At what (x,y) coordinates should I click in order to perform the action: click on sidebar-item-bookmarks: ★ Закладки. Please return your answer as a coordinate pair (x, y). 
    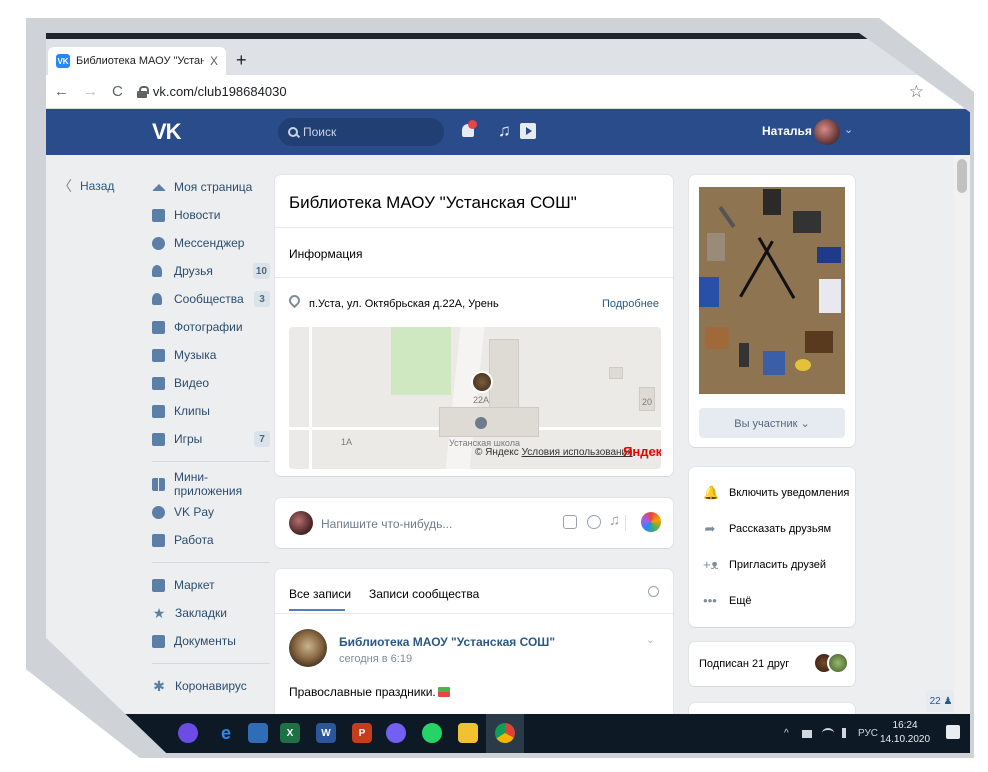
    Looking at the image, I should click on (211, 613).